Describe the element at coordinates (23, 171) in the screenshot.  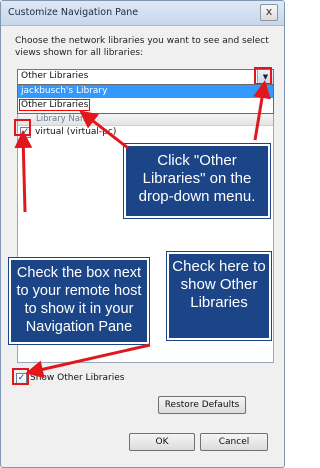
I see `arrow-to-host-checkbox` at that location.